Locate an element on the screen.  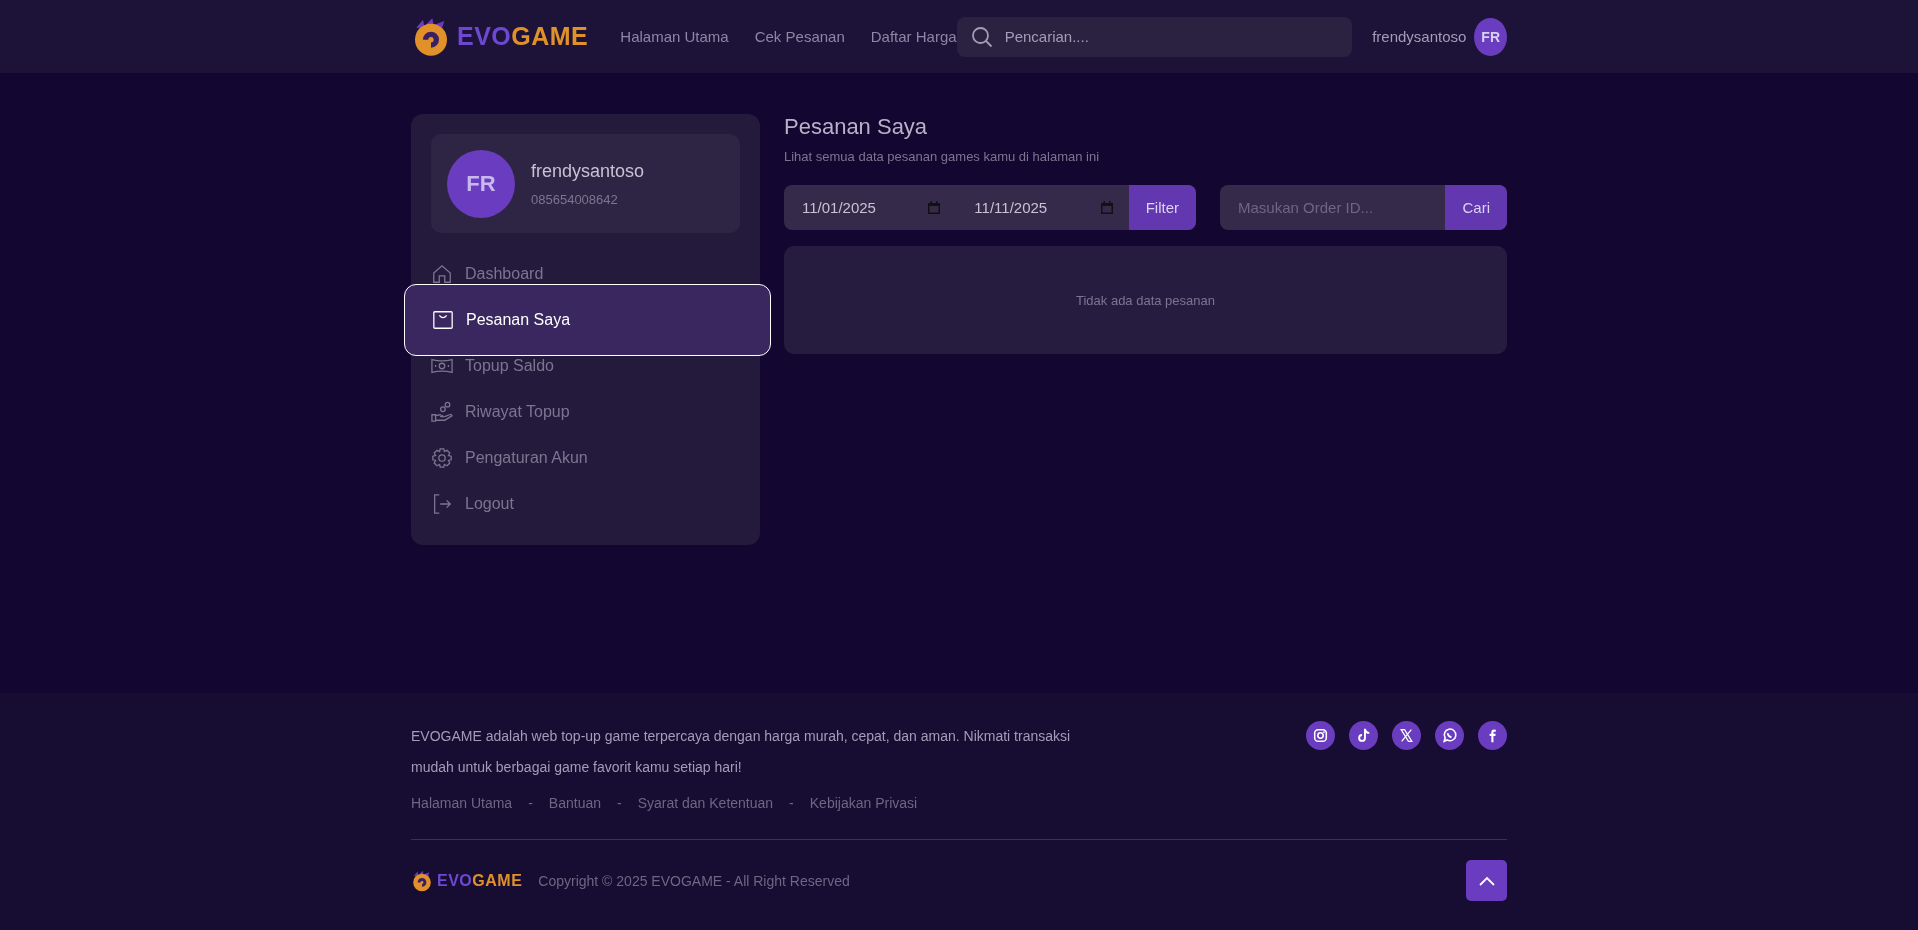
scroll-top-button is located at coordinates (1486, 880).